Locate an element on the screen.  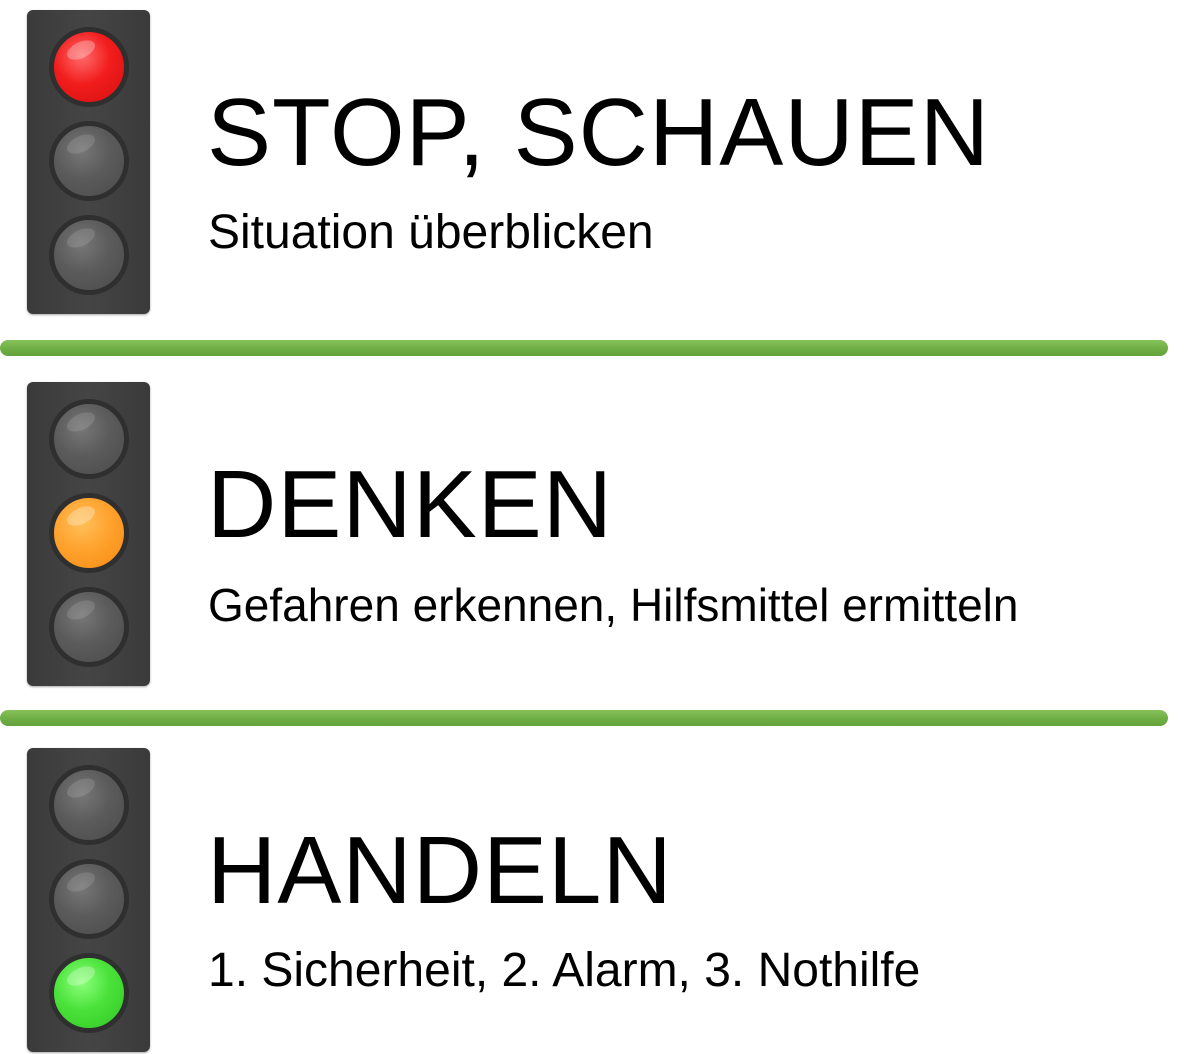
step-title: STOP, SCHAUEN is located at coordinates (599, 132).